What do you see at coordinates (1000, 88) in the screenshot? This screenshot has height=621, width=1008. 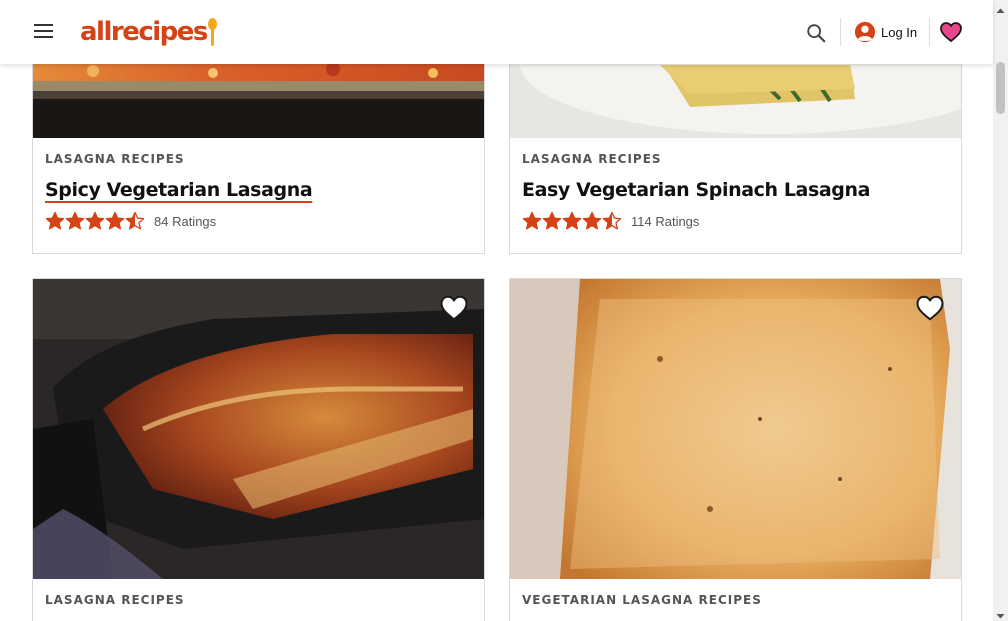 I see `scrollbar-thumb` at bounding box center [1000, 88].